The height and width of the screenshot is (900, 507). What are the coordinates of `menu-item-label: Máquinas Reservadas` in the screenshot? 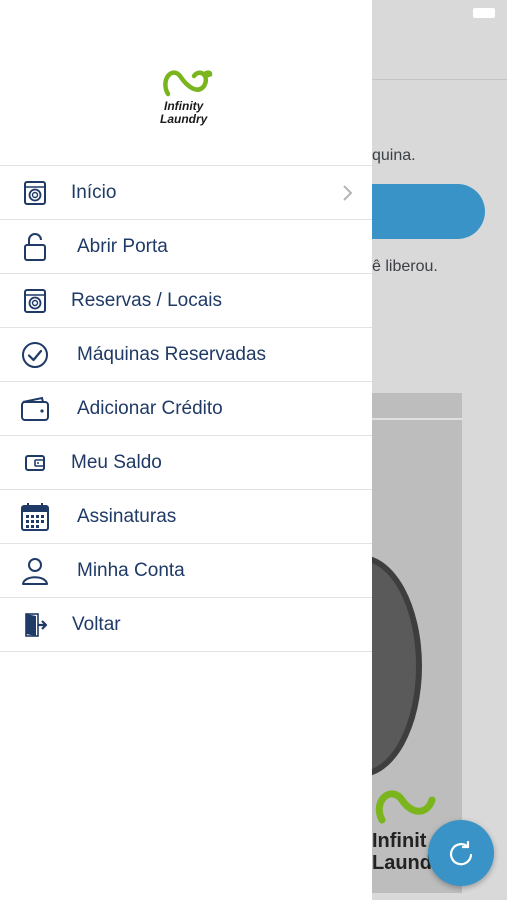 It's located at (172, 354).